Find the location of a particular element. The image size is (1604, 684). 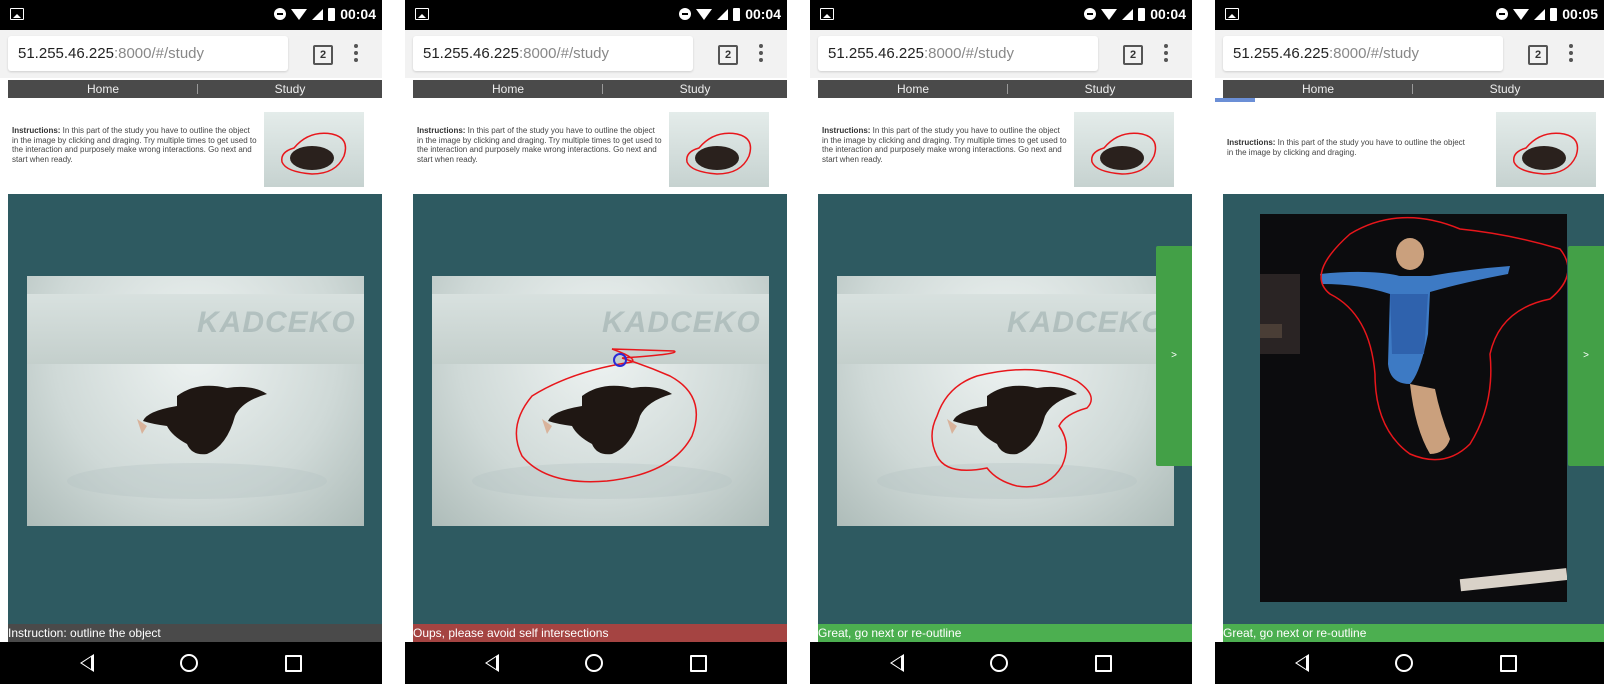

gymnast-photo is located at coordinates (1413, 408).